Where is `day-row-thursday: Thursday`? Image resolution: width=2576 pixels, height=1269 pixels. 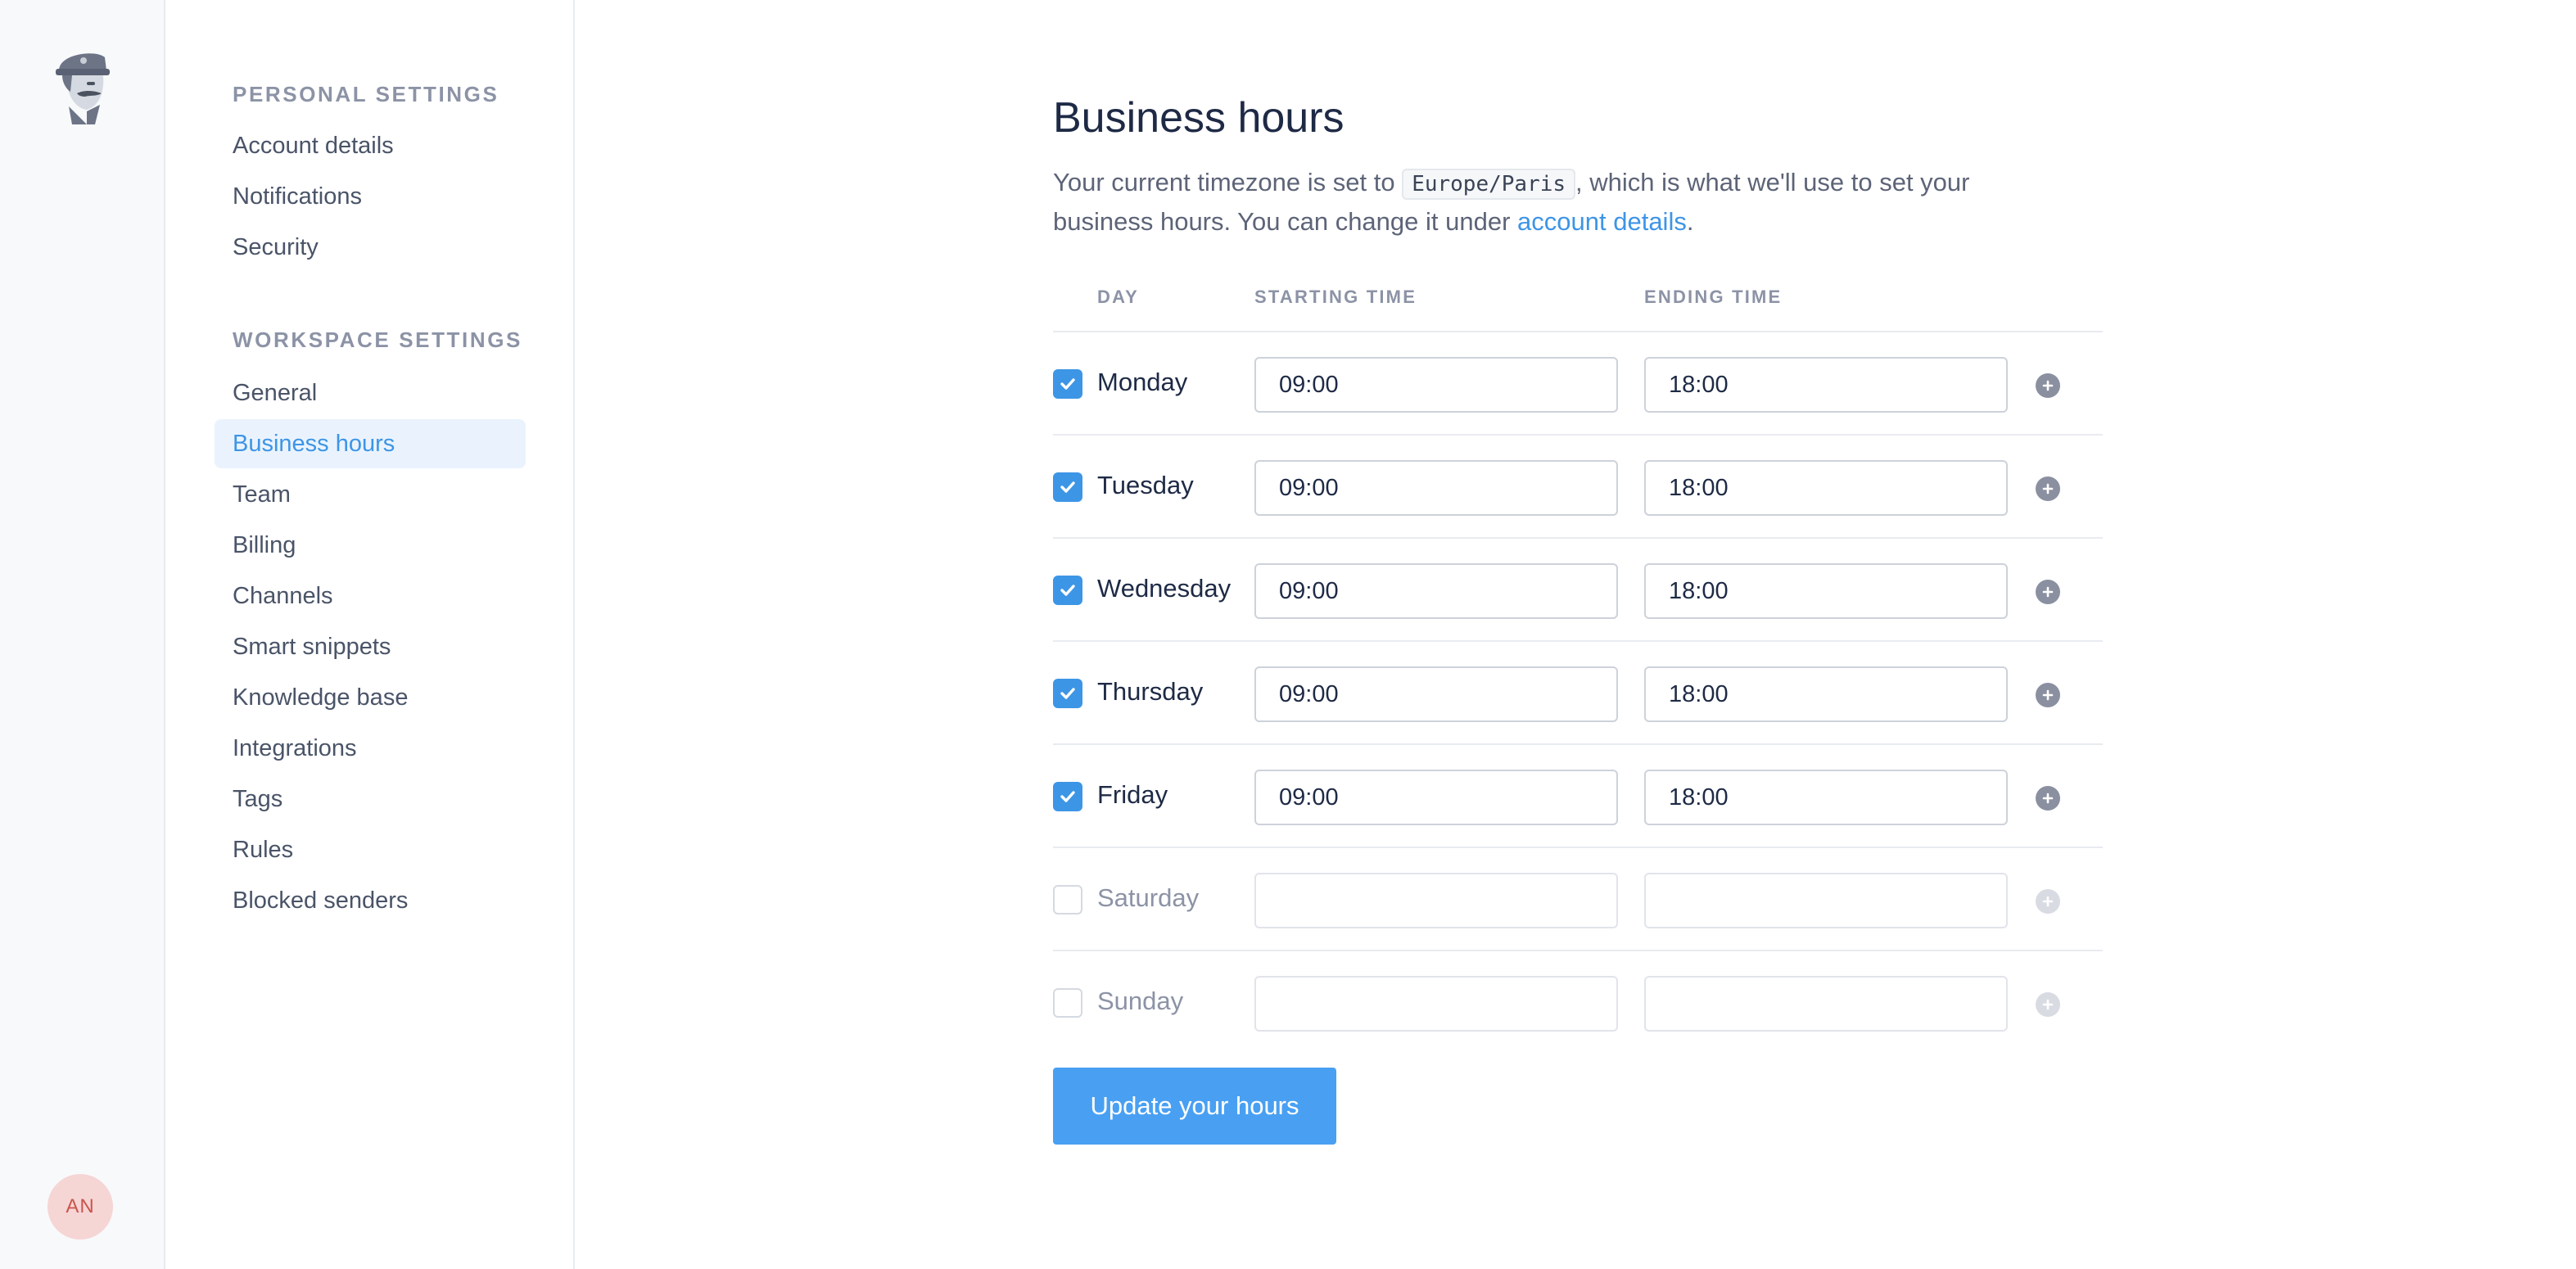
day-row-thursday: Thursday is located at coordinates (1578, 693).